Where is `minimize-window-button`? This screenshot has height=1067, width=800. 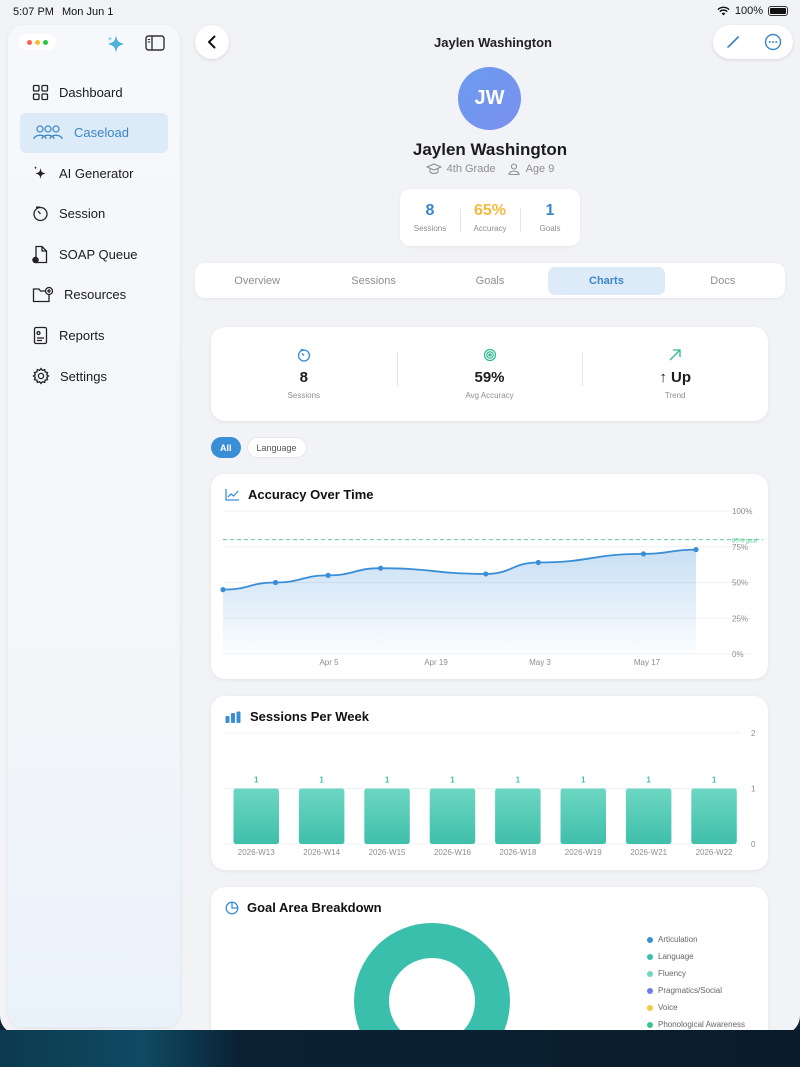
minimize-window-button is located at coordinates (37, 42).